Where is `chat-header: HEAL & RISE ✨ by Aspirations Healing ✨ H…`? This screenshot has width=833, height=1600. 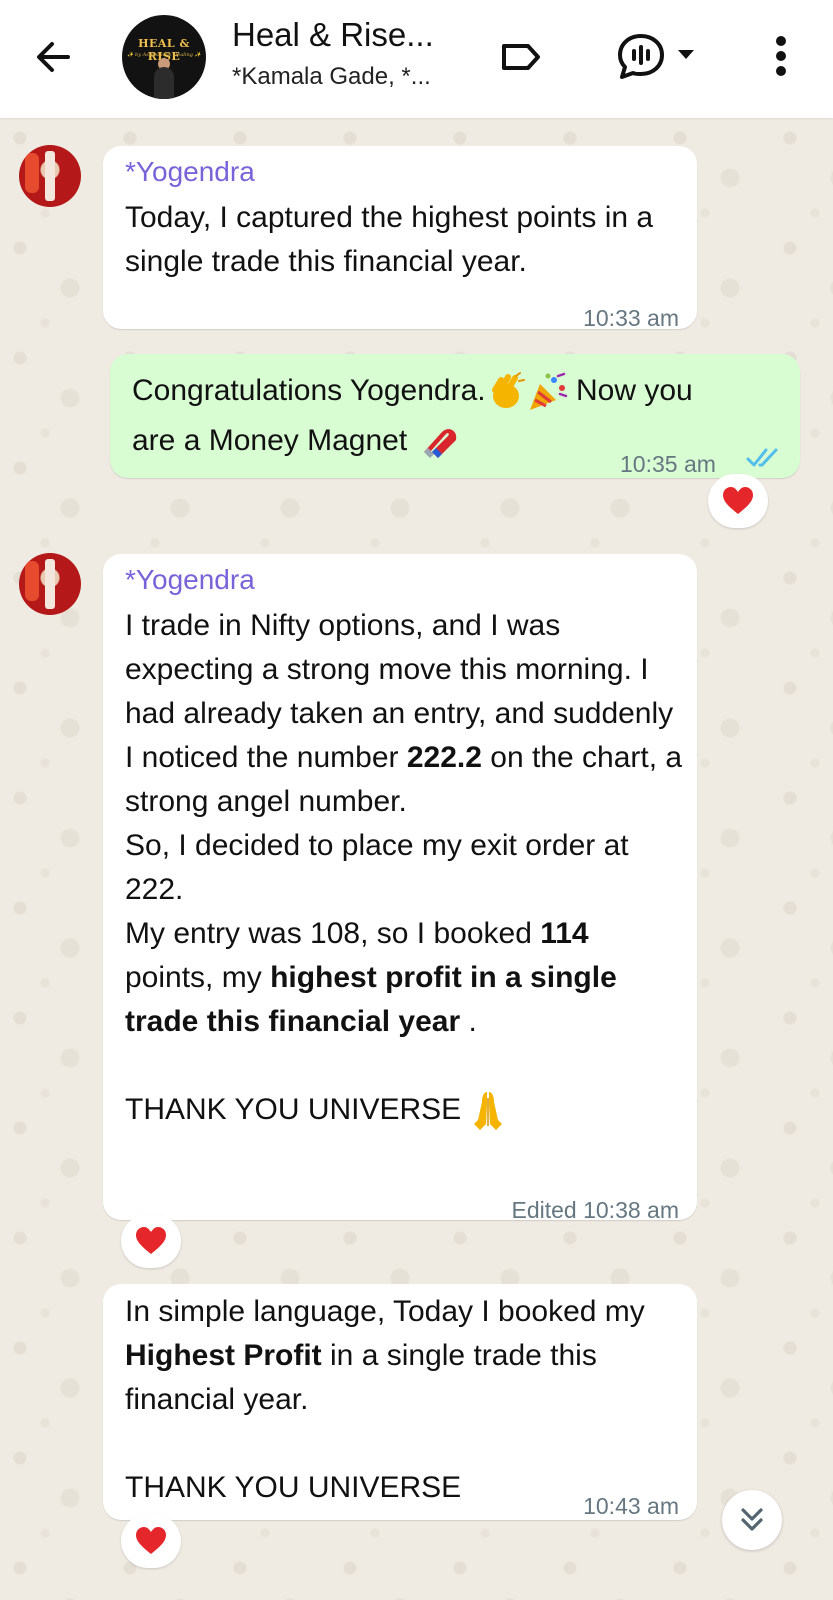 chat-header: HEAL & RISE ✨ by Aspirations Healing ✨ H… is located at coordinates (416, 59).